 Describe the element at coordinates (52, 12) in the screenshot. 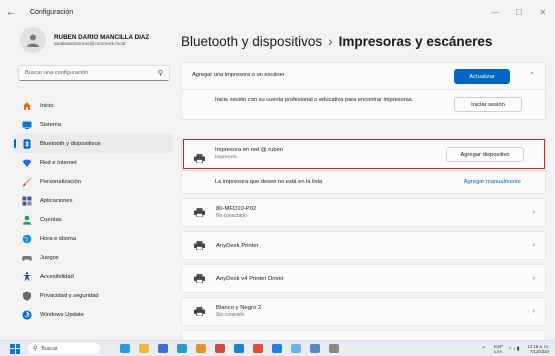

I see `window-title: Configuración` at that location.